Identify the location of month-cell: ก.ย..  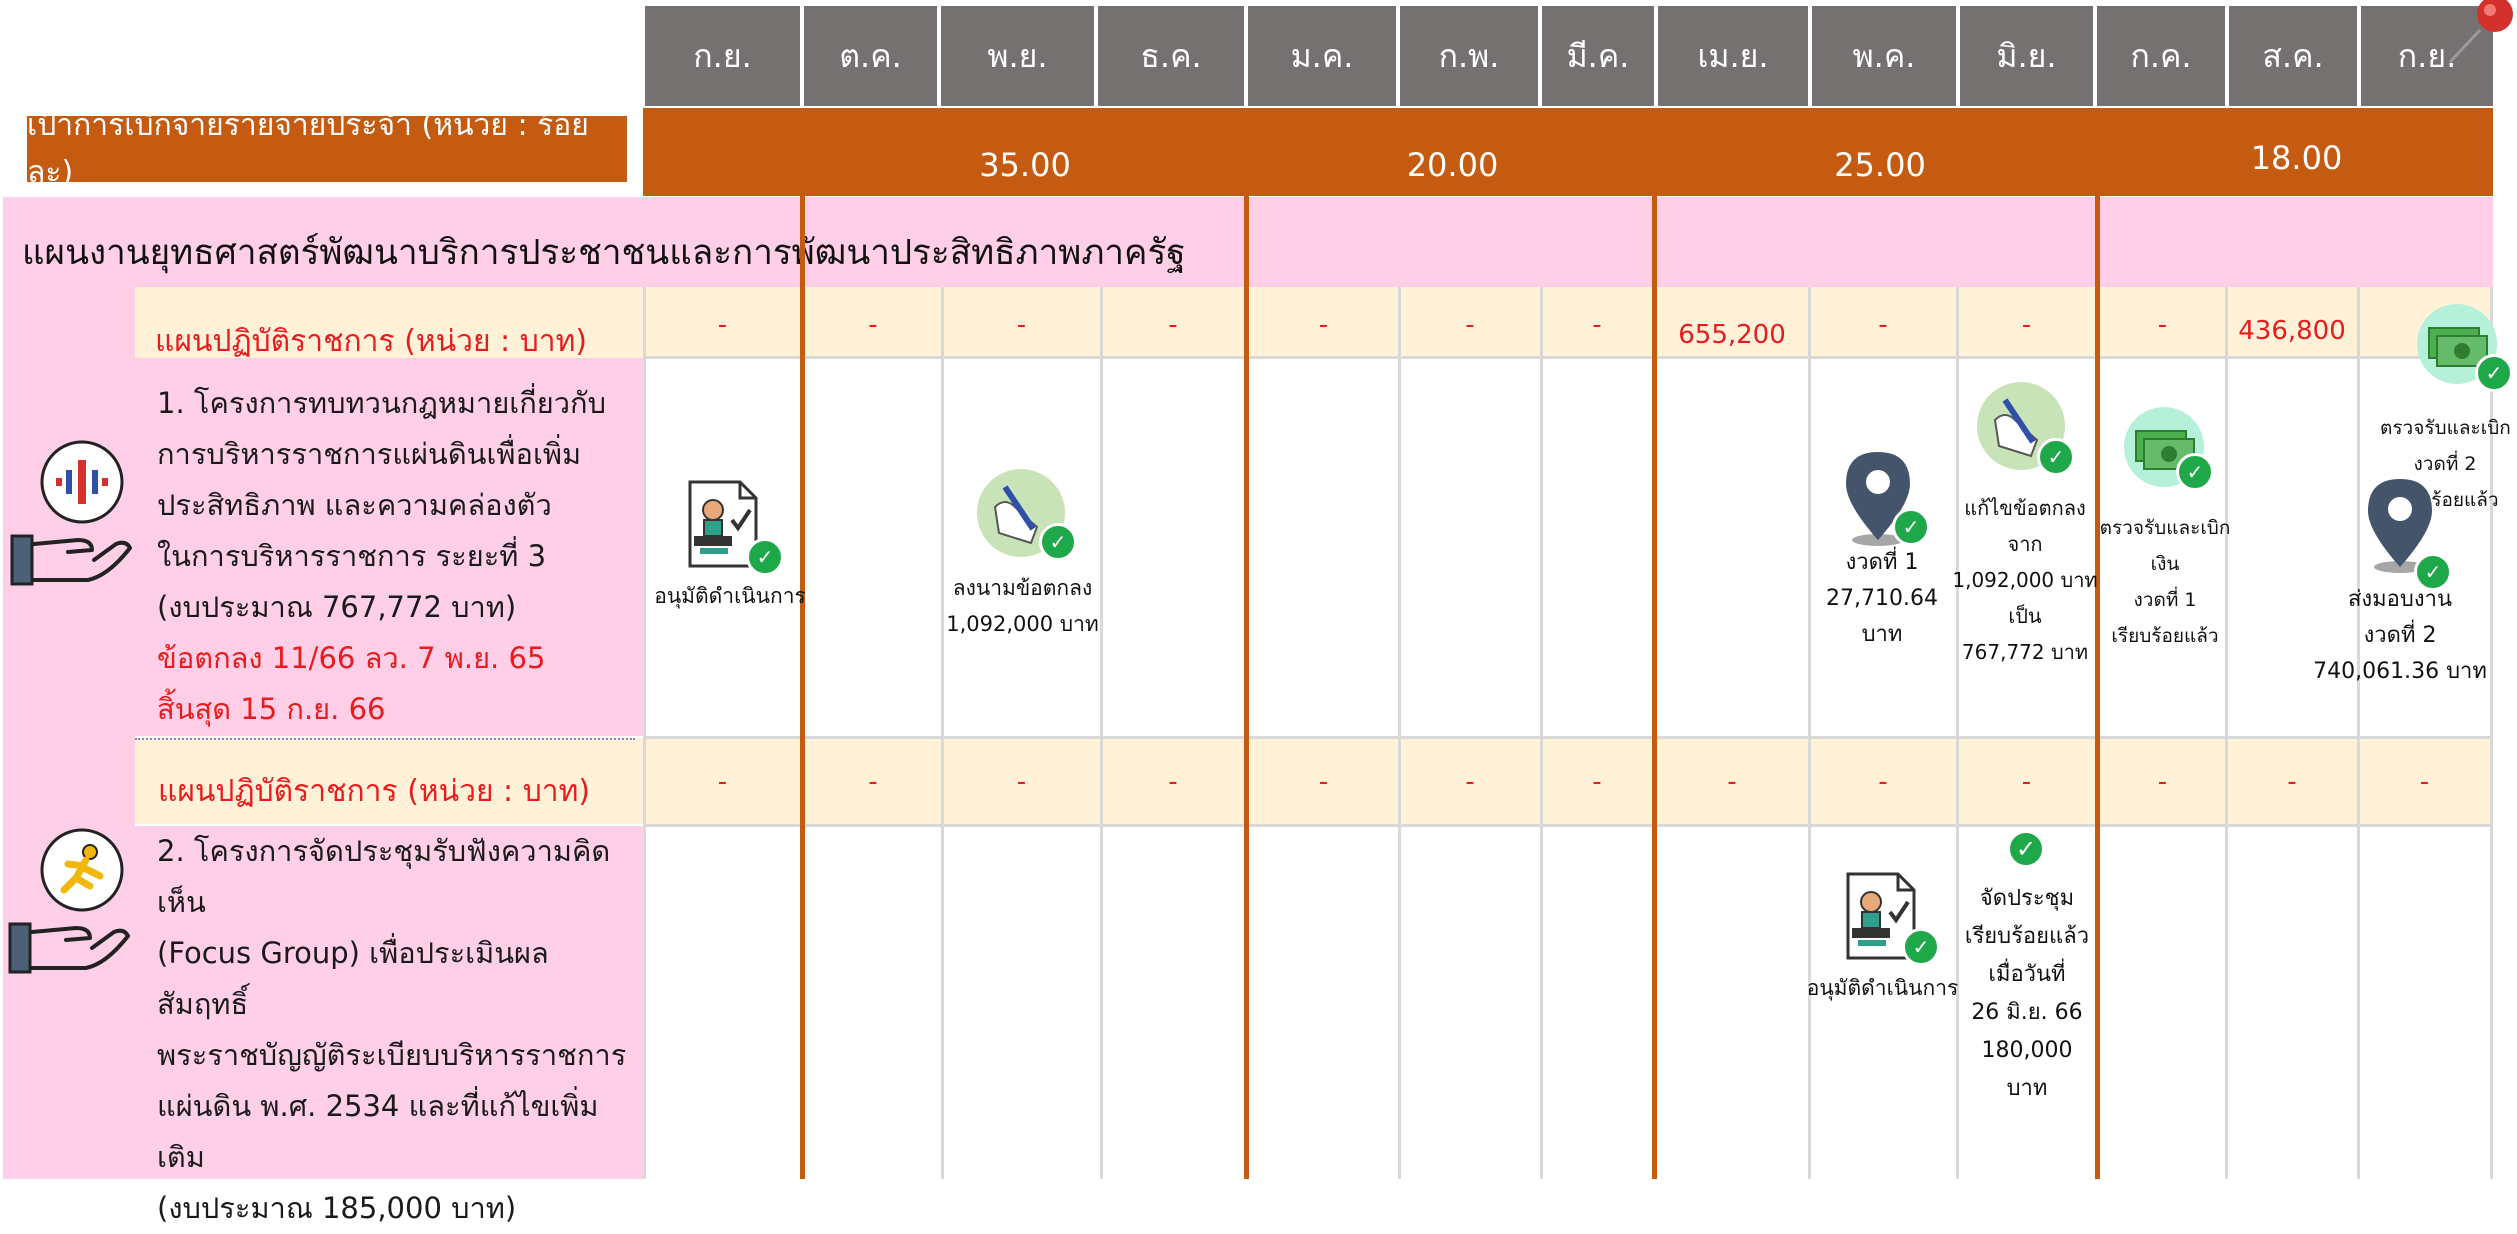
(722, 56).